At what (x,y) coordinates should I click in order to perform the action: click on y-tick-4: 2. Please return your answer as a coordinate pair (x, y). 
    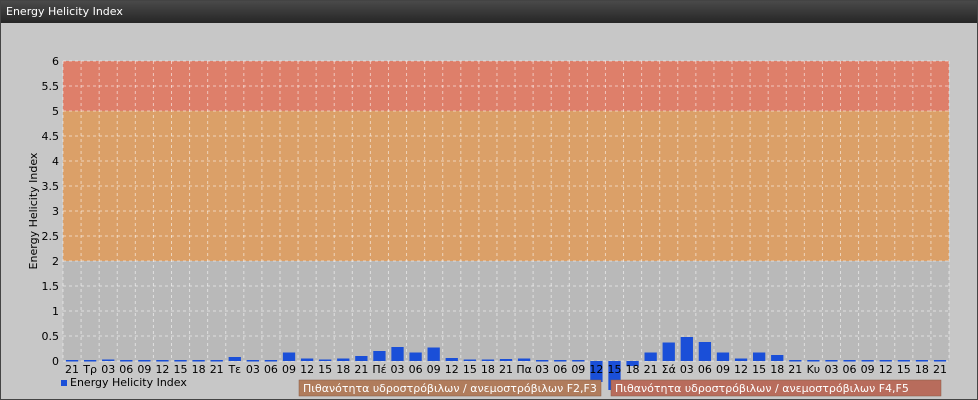
    Looking at the image, I should click on (55, 261).